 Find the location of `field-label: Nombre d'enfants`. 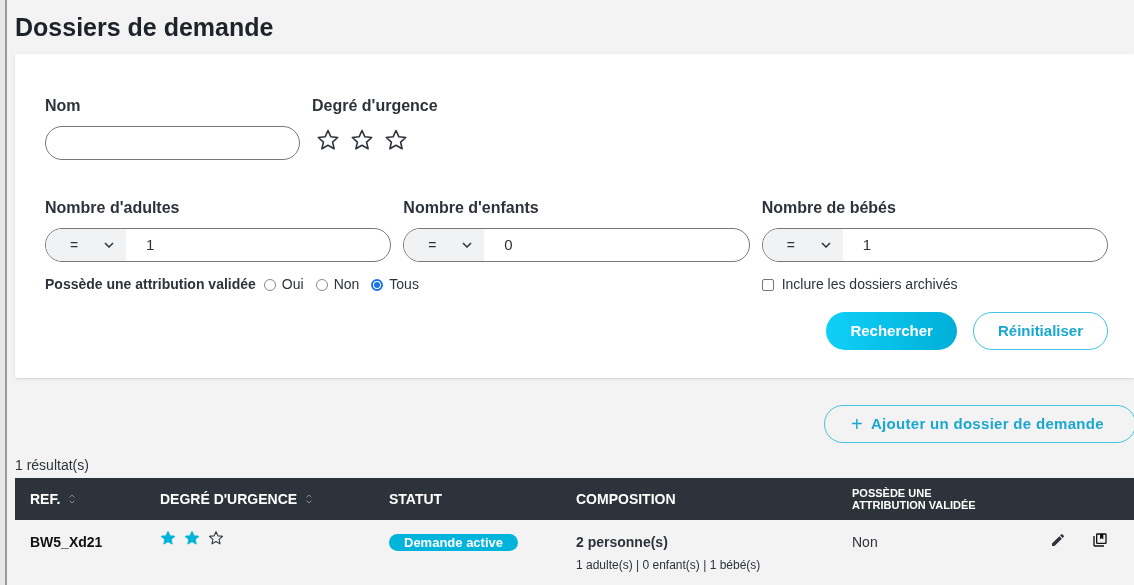

field-label: Nombre d'enfants is located at coordinates (471, 208).